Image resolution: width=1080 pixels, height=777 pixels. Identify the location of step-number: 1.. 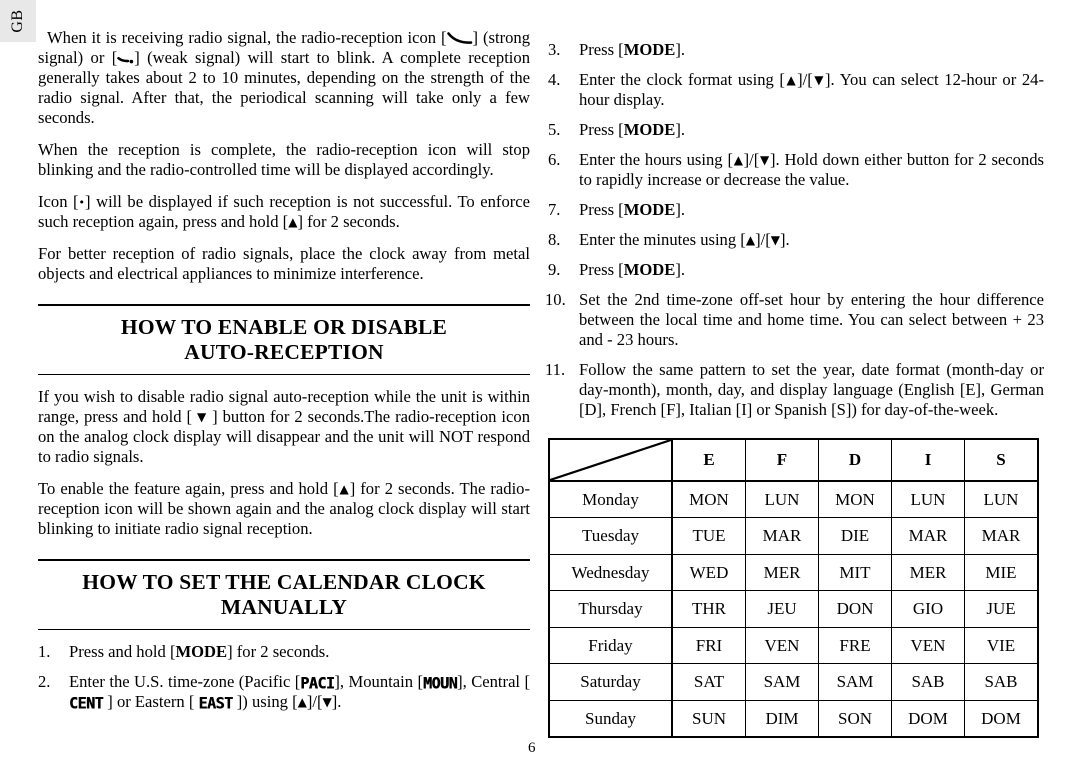
(44, 652).